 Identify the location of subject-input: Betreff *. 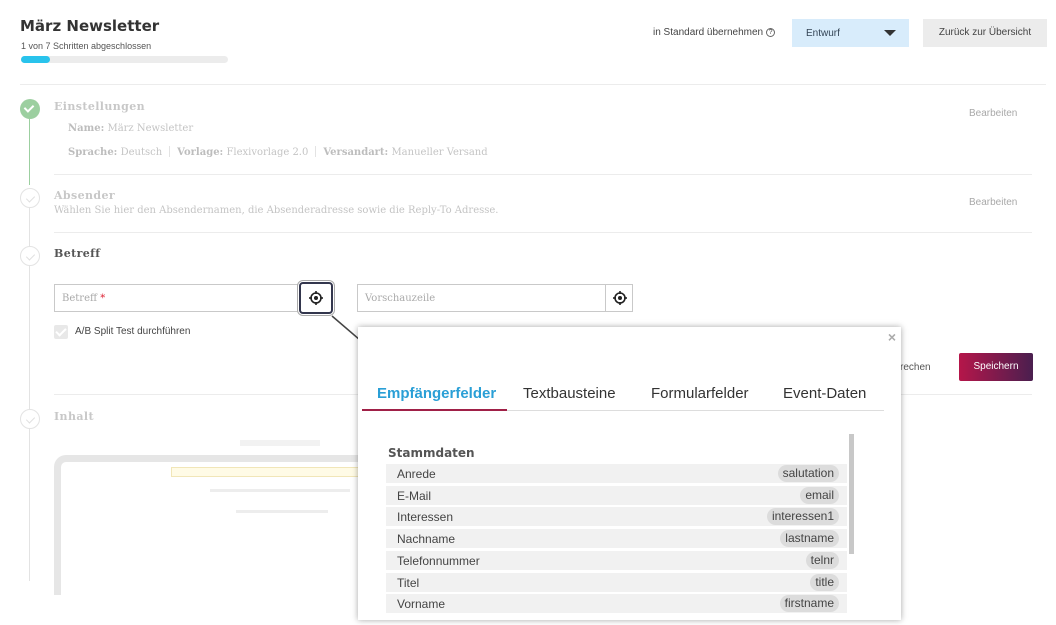
(177, 298).